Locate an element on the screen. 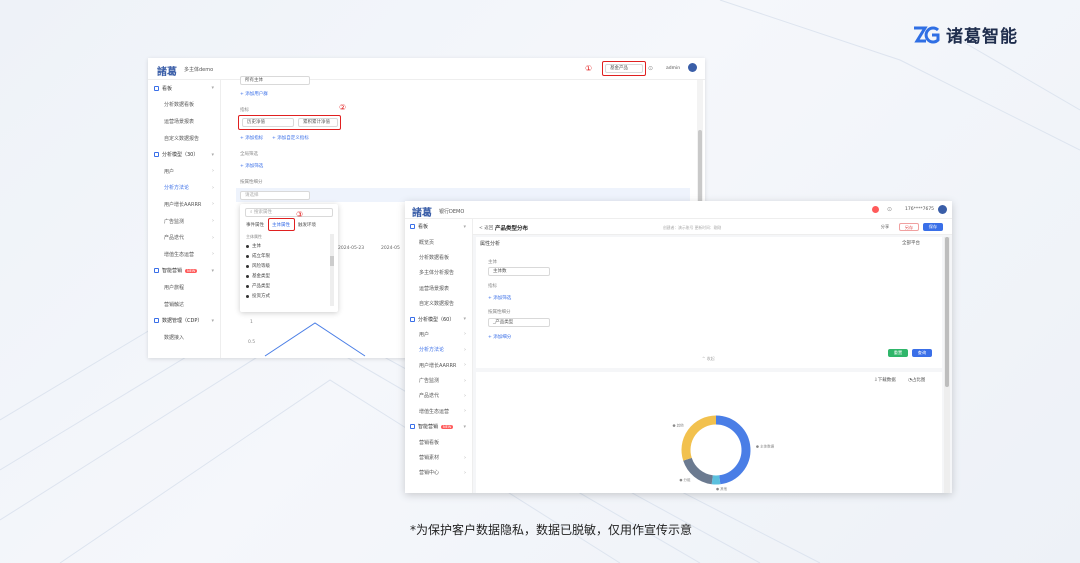 Image resolution: width=1080 pixels, height=563 pixels. list-item: 投资方式 is located at coordinates (289, 296).